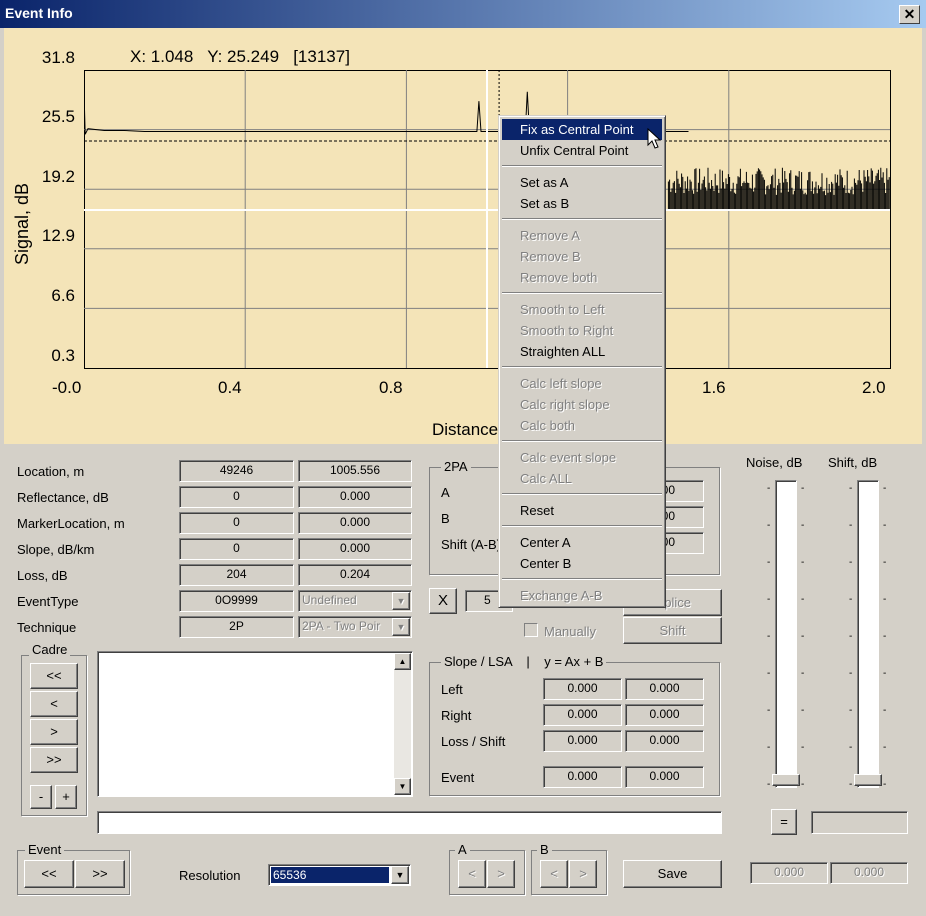  What do you see at coordinates (582, 182) in the screenshot?
I see `menu-item-set-as-a: Set as A` at bounding box center [582, 182].